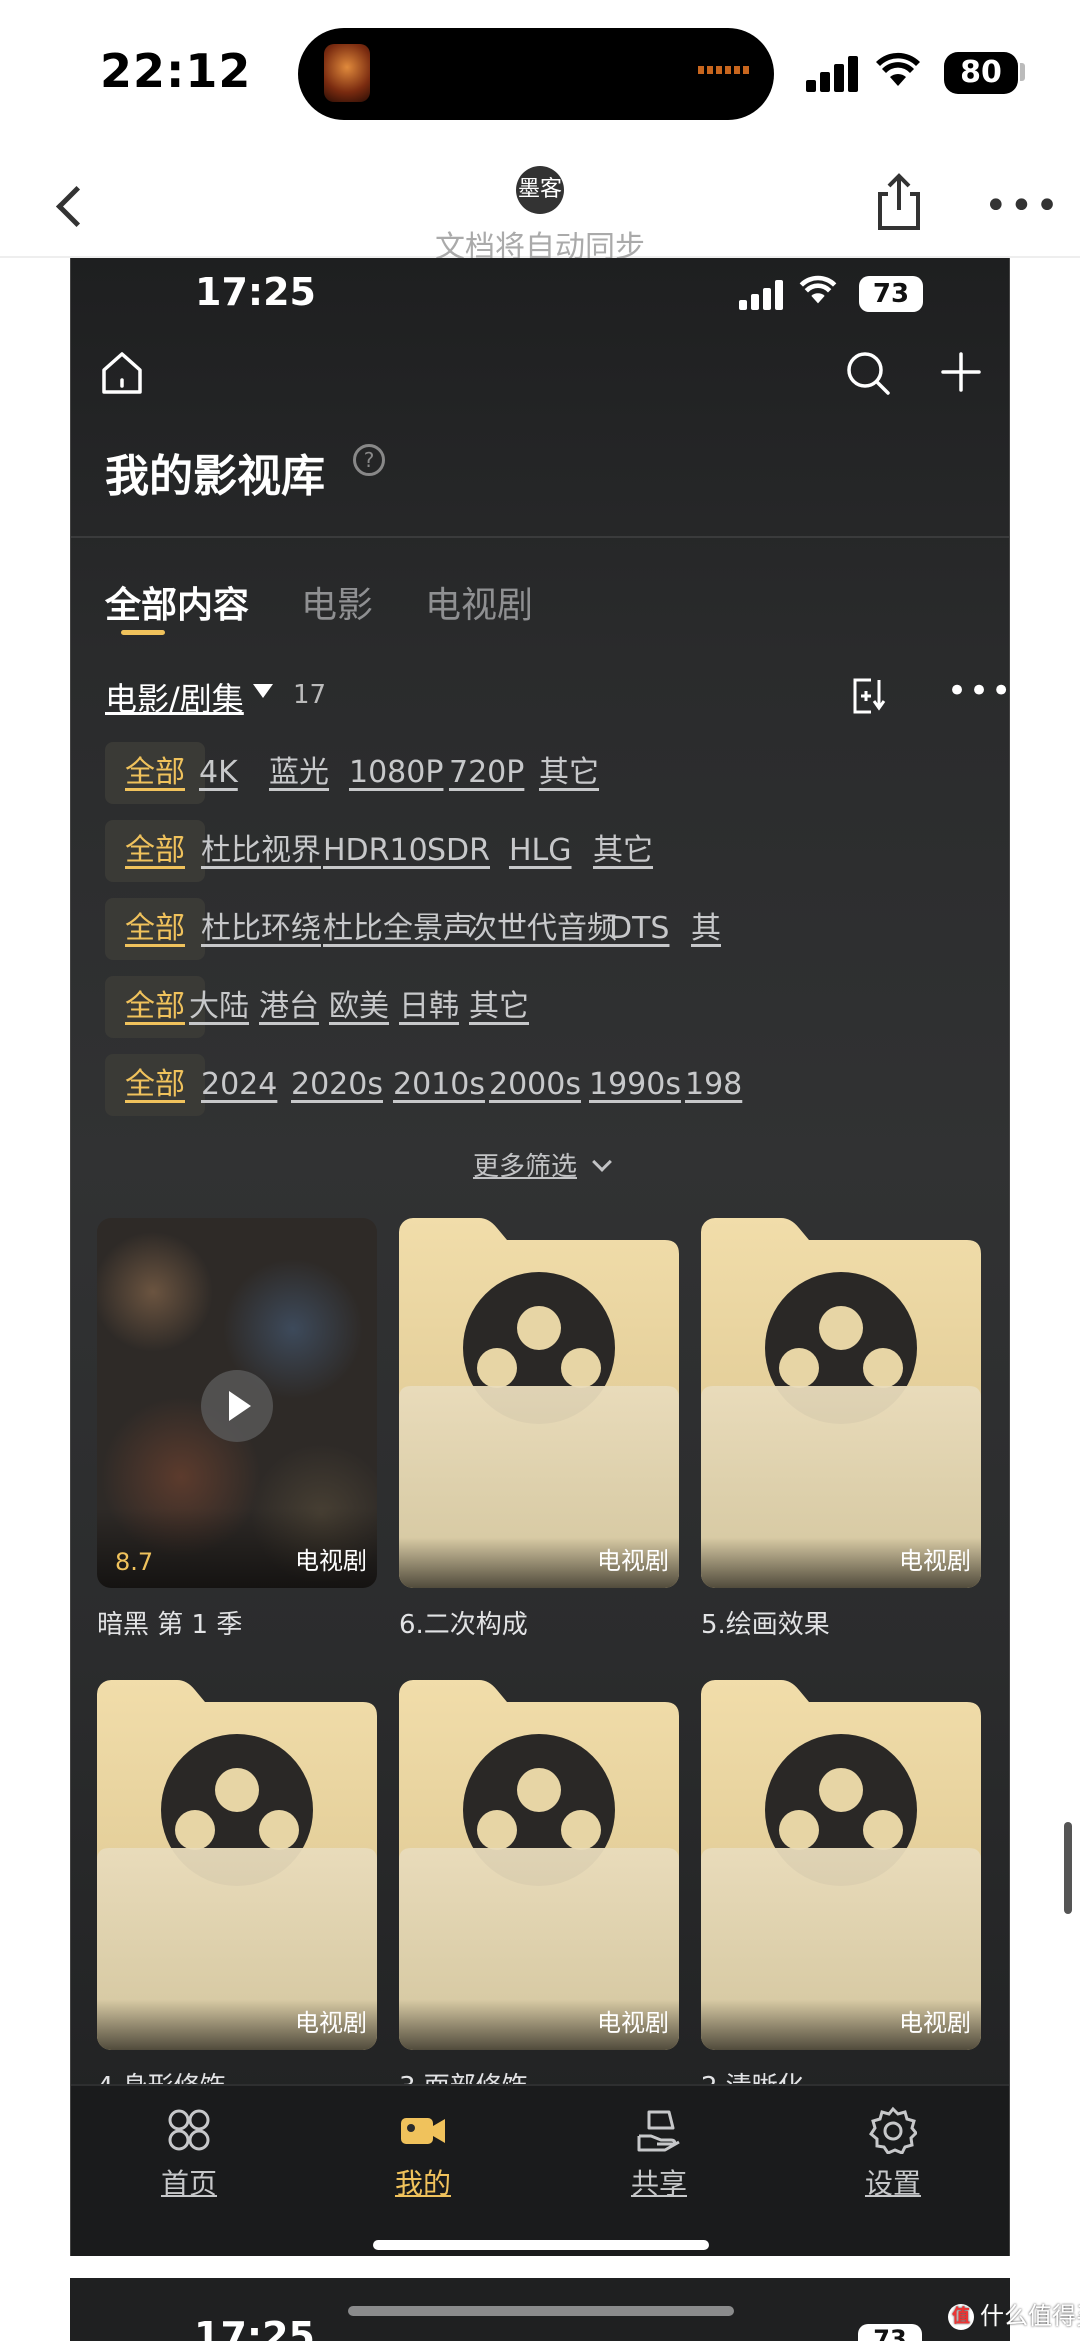  What do you see at coordinates (261, 851) in the screenshot?
I see `filter-chip: 杜比视界` at bounding box center [261, 851].